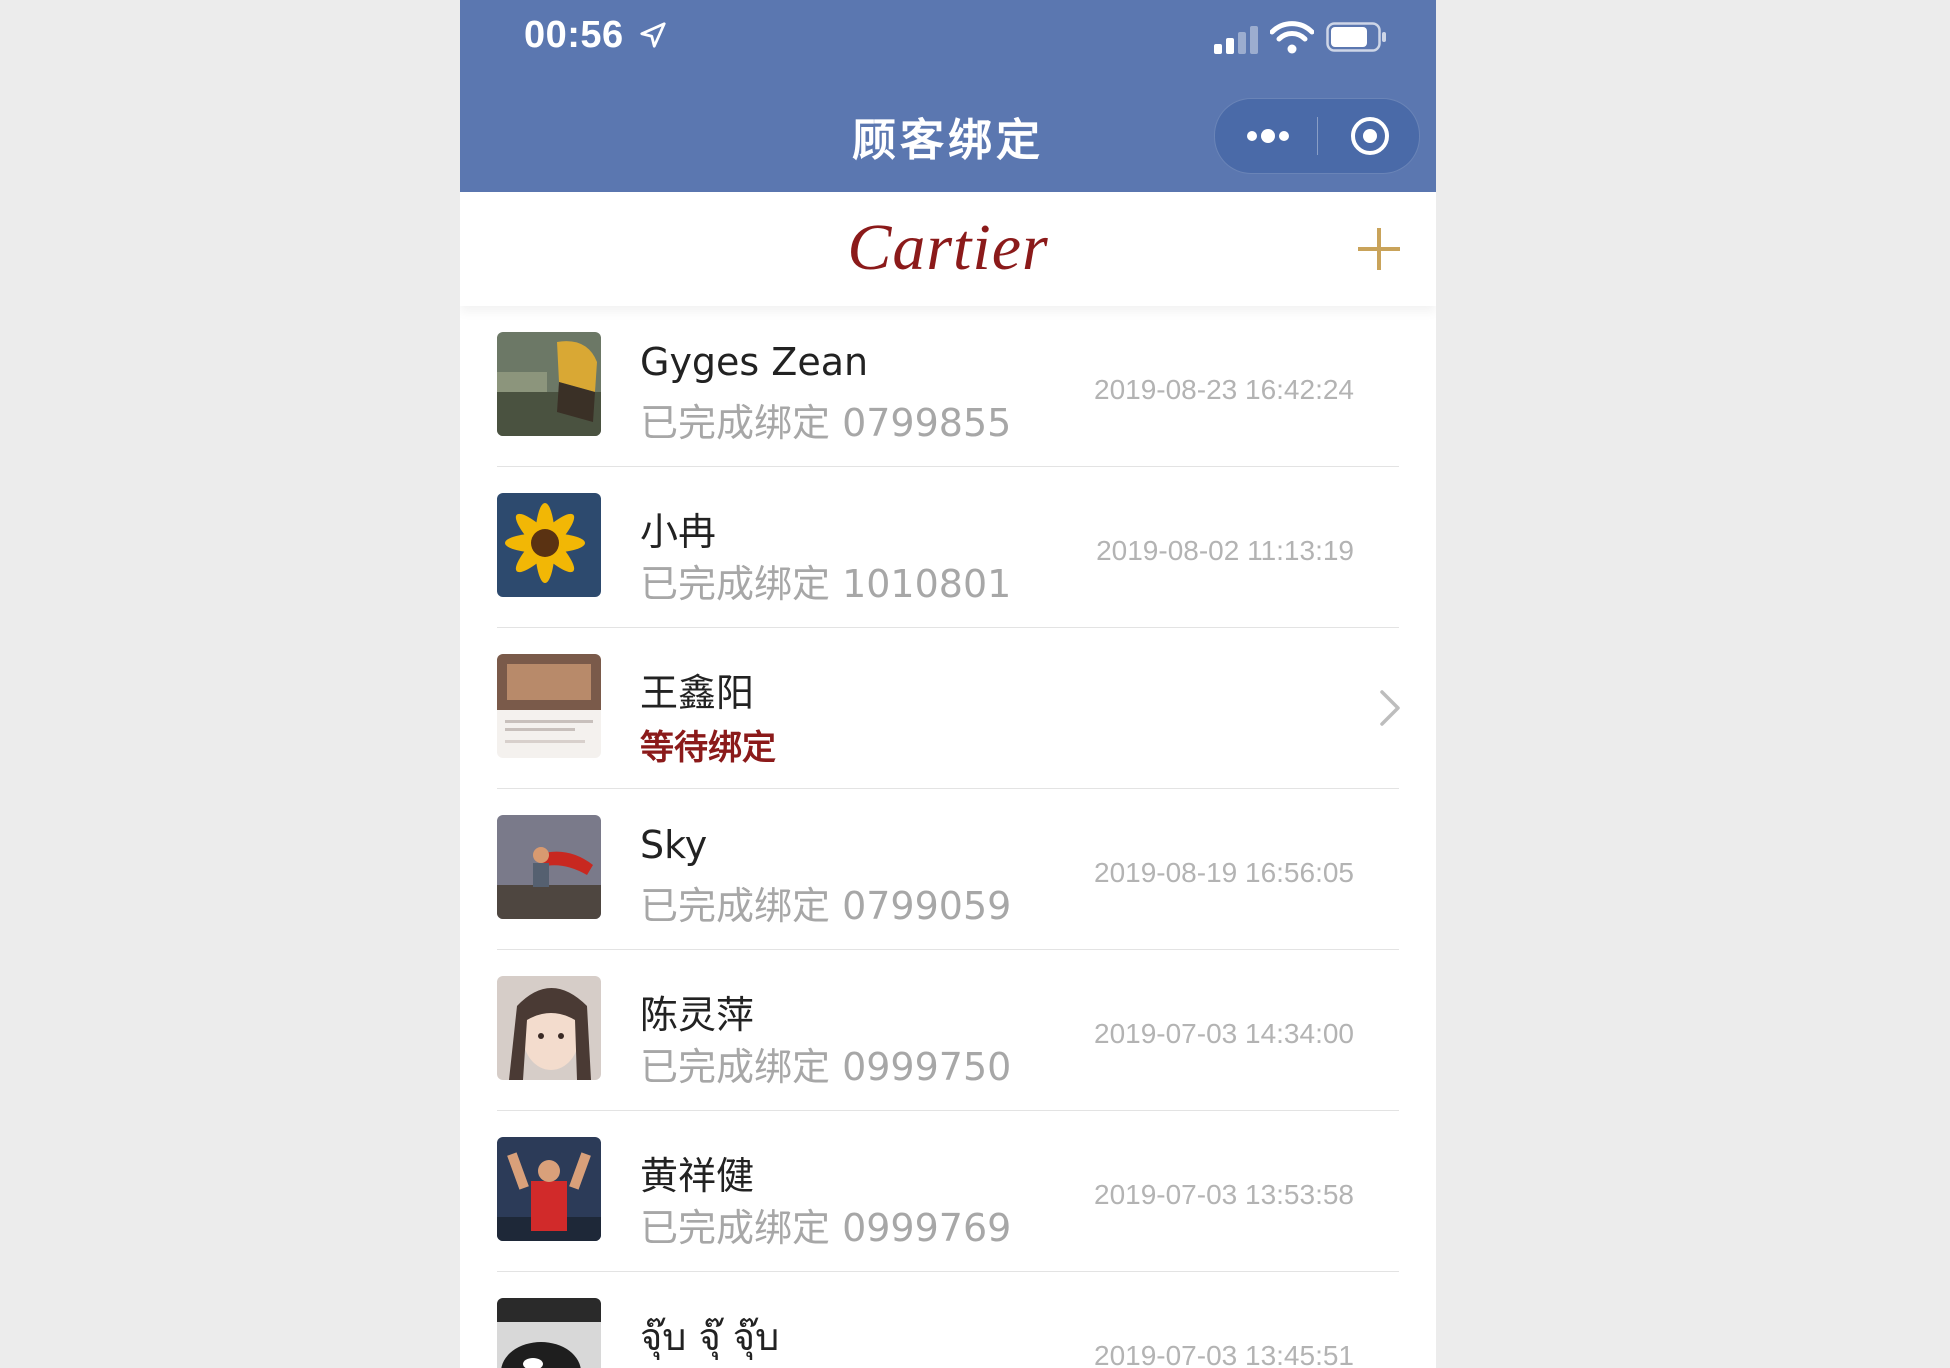  Describe the element at coordinates (1356, 37) in the screenshot. I see `battery-icon` at that location.